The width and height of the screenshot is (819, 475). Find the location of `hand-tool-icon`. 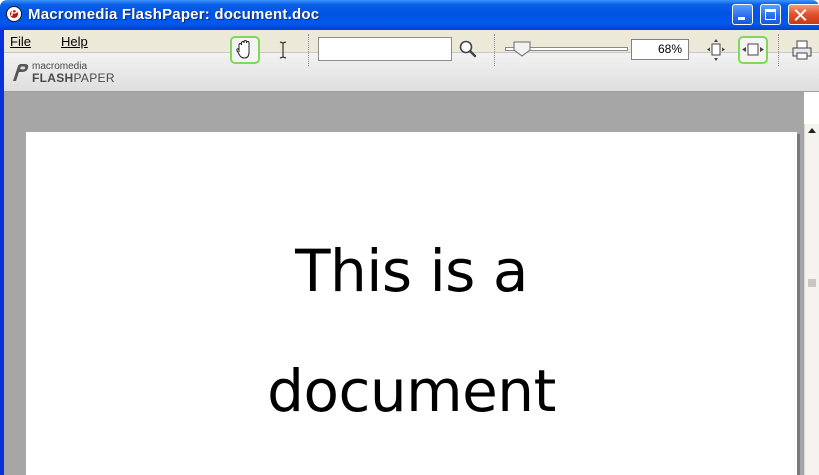

hand-tool-icon is located at coordinates (243, 49).